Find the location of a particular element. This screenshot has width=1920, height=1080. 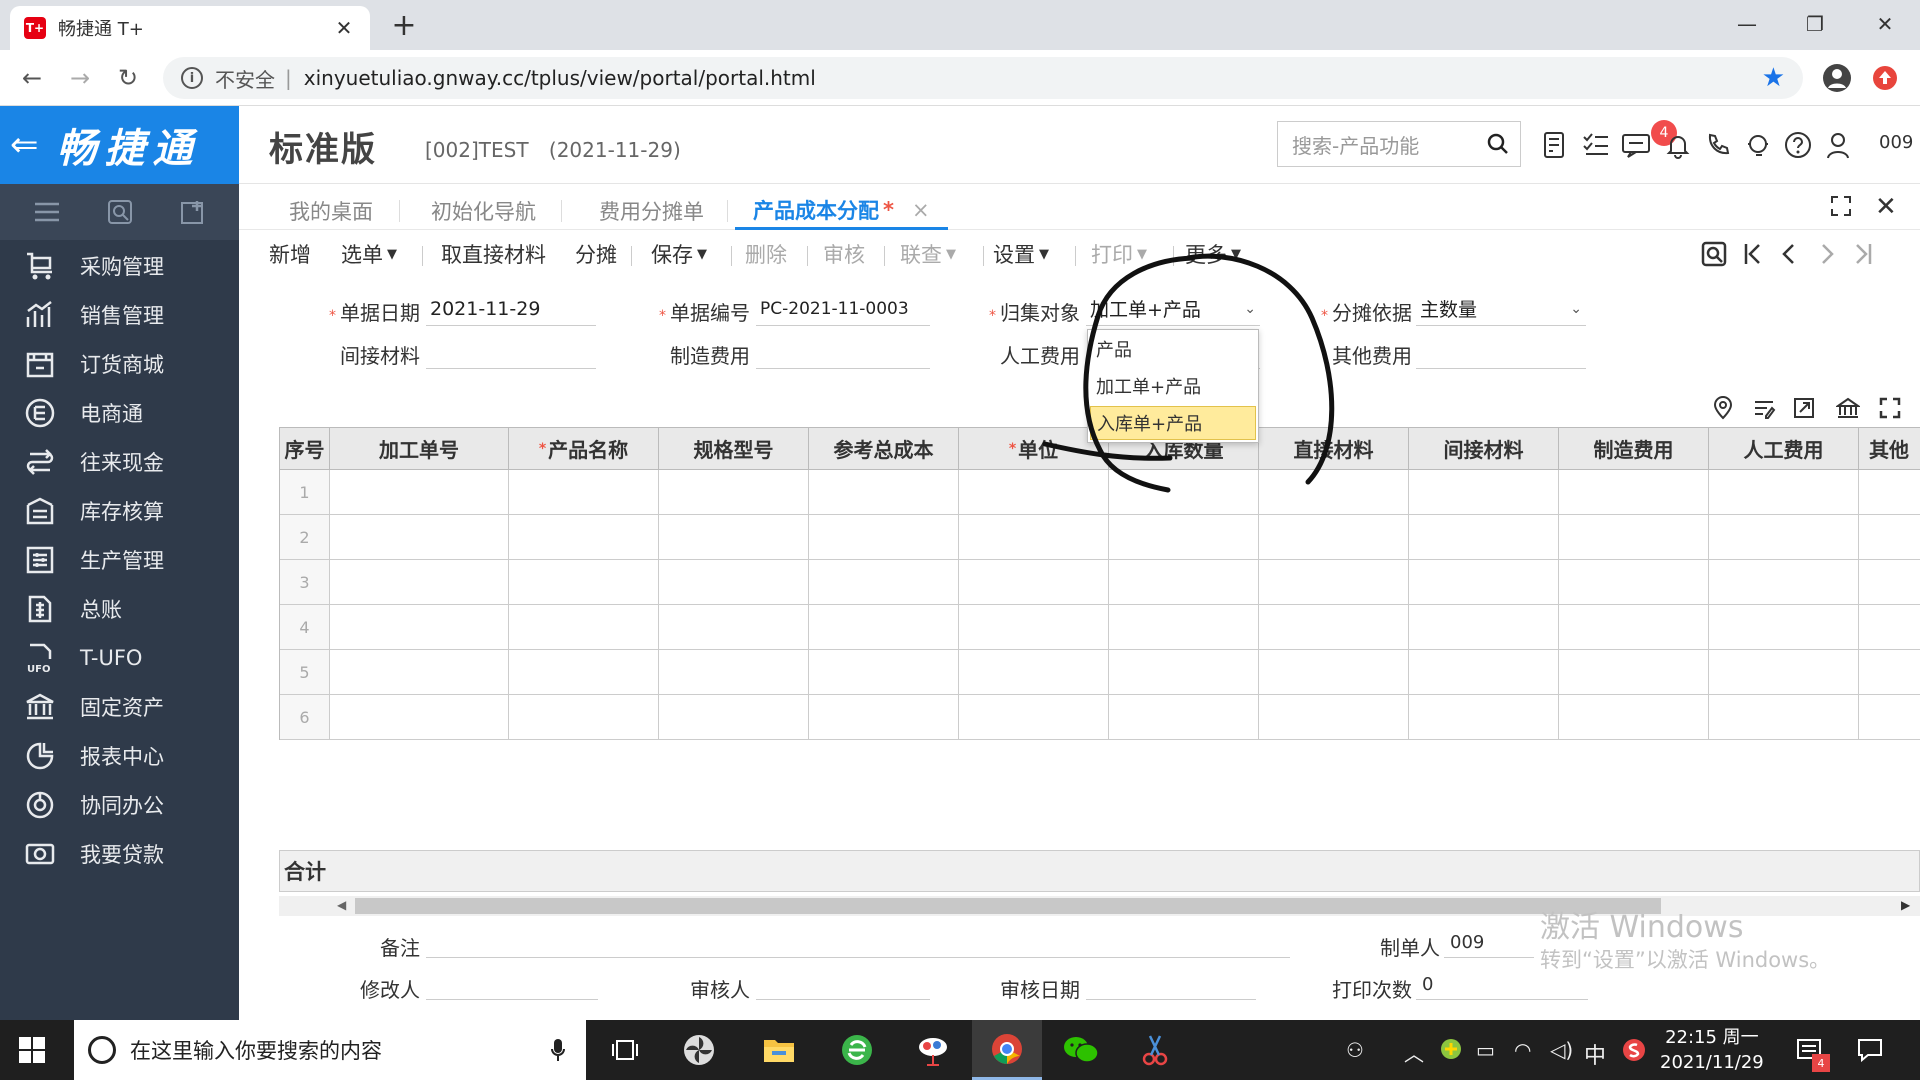

people-icon: ⚇ is located at coordinates (1355, 1050).